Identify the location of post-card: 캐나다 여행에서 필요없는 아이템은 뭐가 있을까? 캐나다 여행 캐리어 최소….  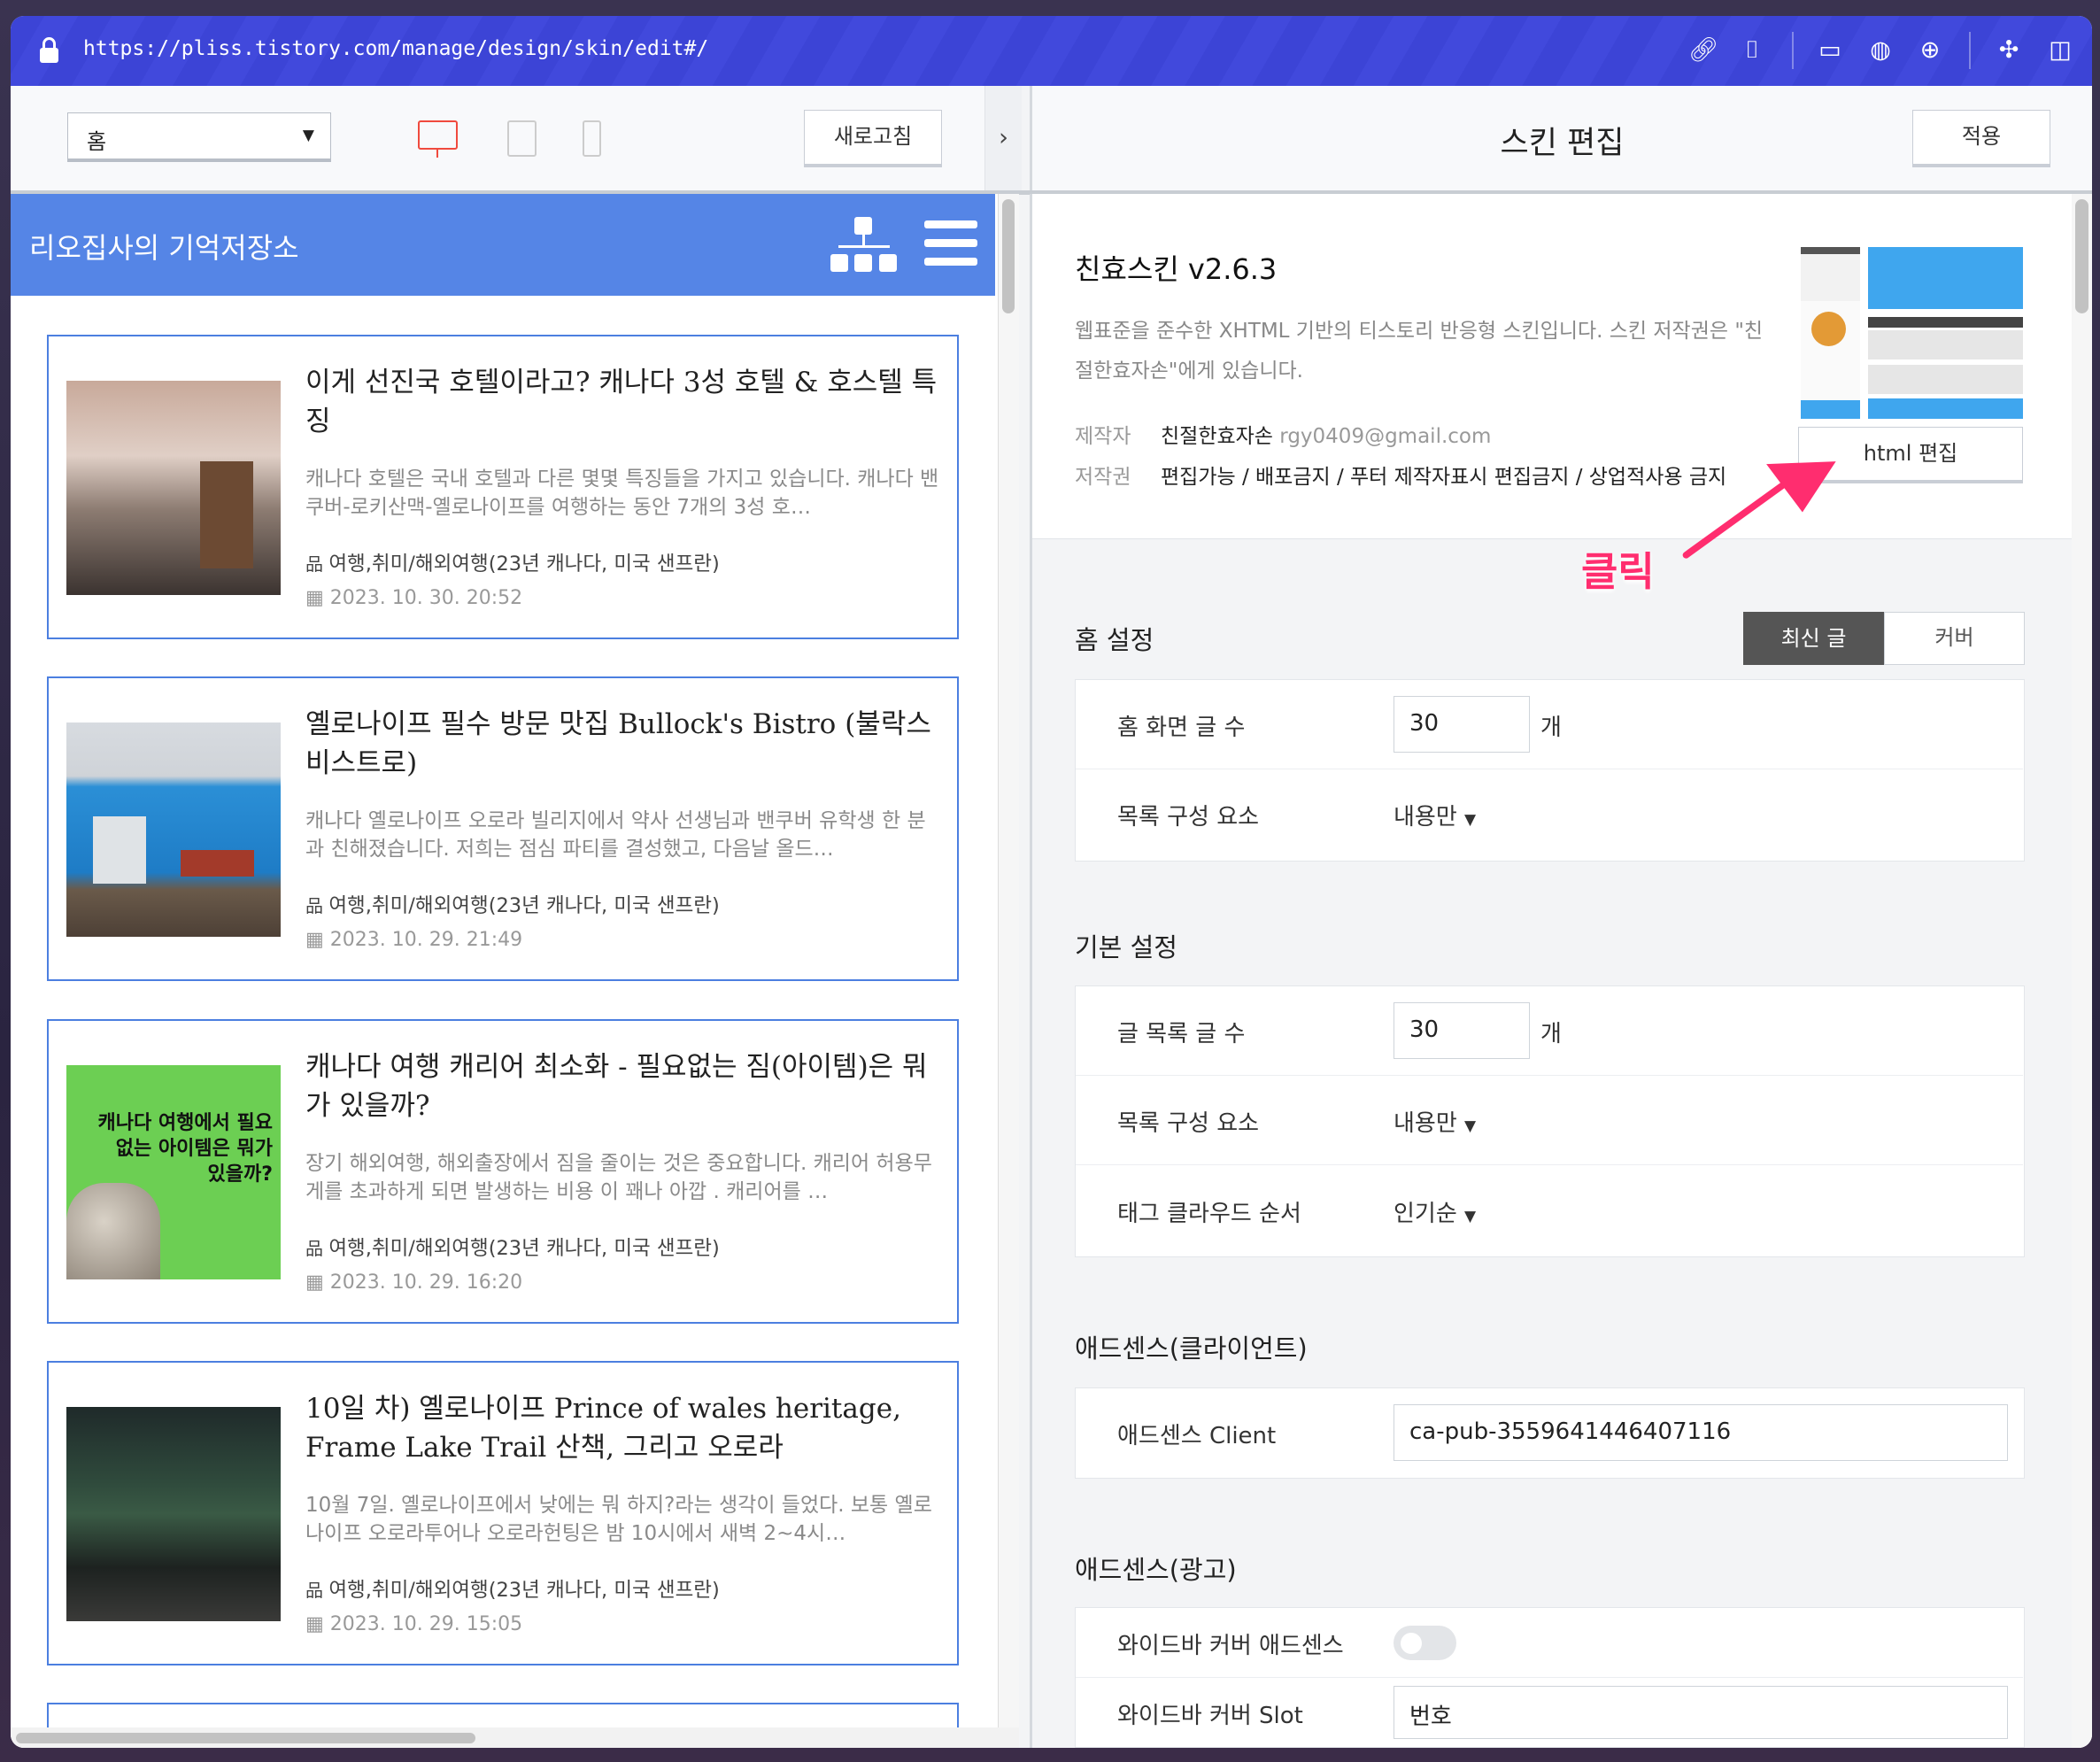
(503, 1171).